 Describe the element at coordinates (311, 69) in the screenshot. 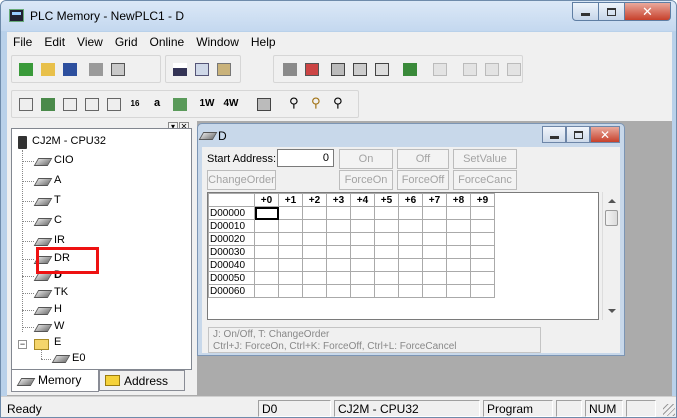

I see `monitor-button` at that location.